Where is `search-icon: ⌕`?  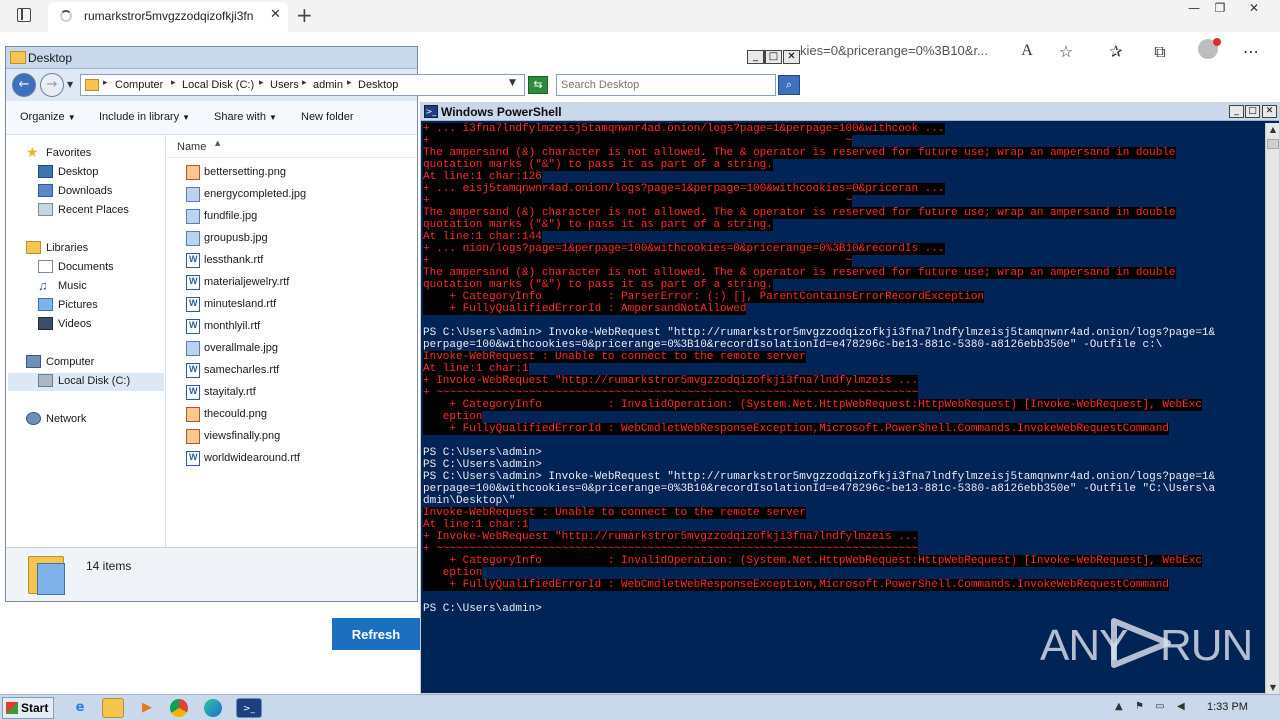
search-icon: ⌕ is located at coordinates (789, 85).